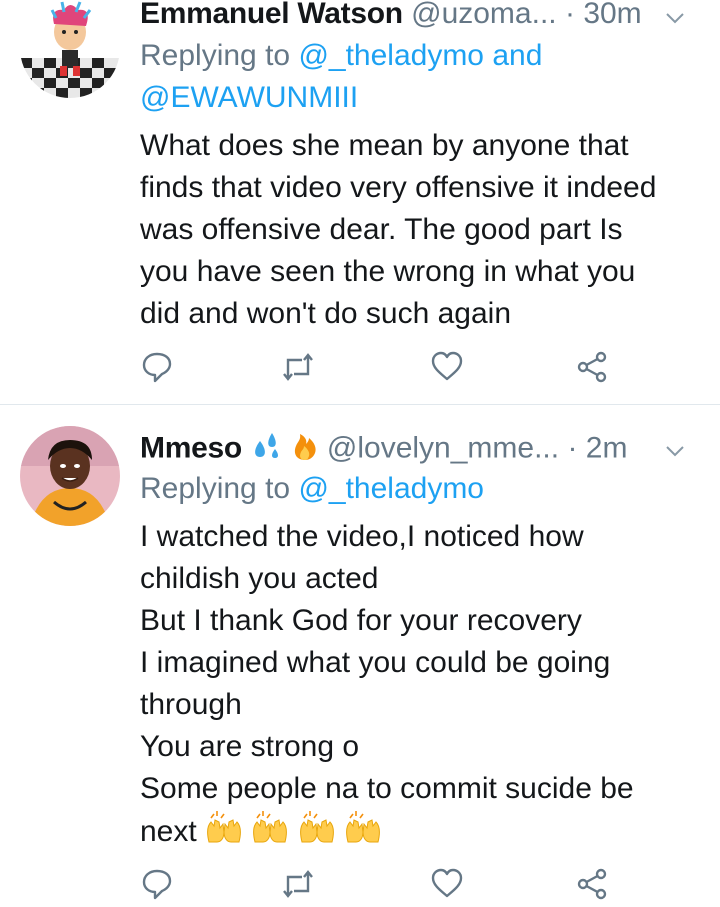 The image size is (720, 907). I want to click on tweet-text-line: But I thank God for your recovery, so click(361, 620).